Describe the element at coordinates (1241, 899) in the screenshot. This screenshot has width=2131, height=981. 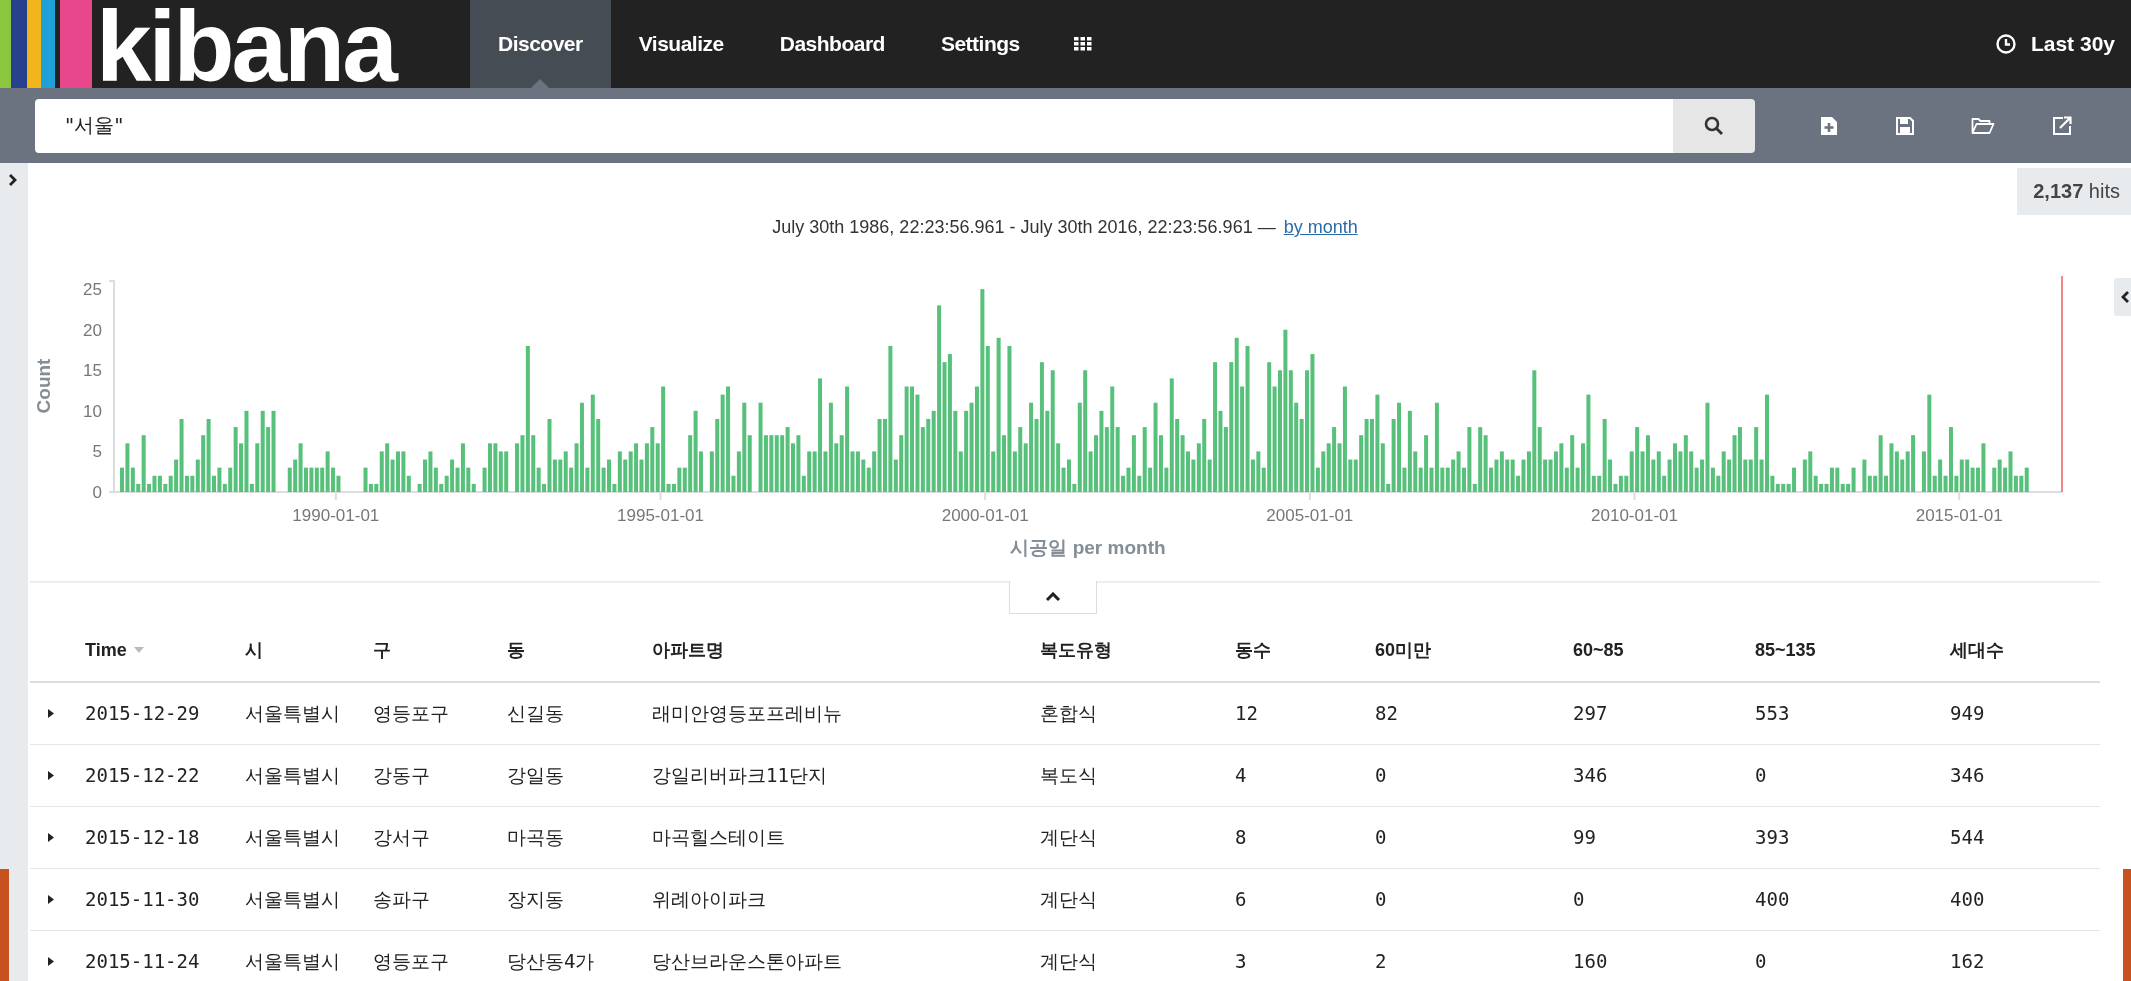
I see `table-cell: 6` at that location.